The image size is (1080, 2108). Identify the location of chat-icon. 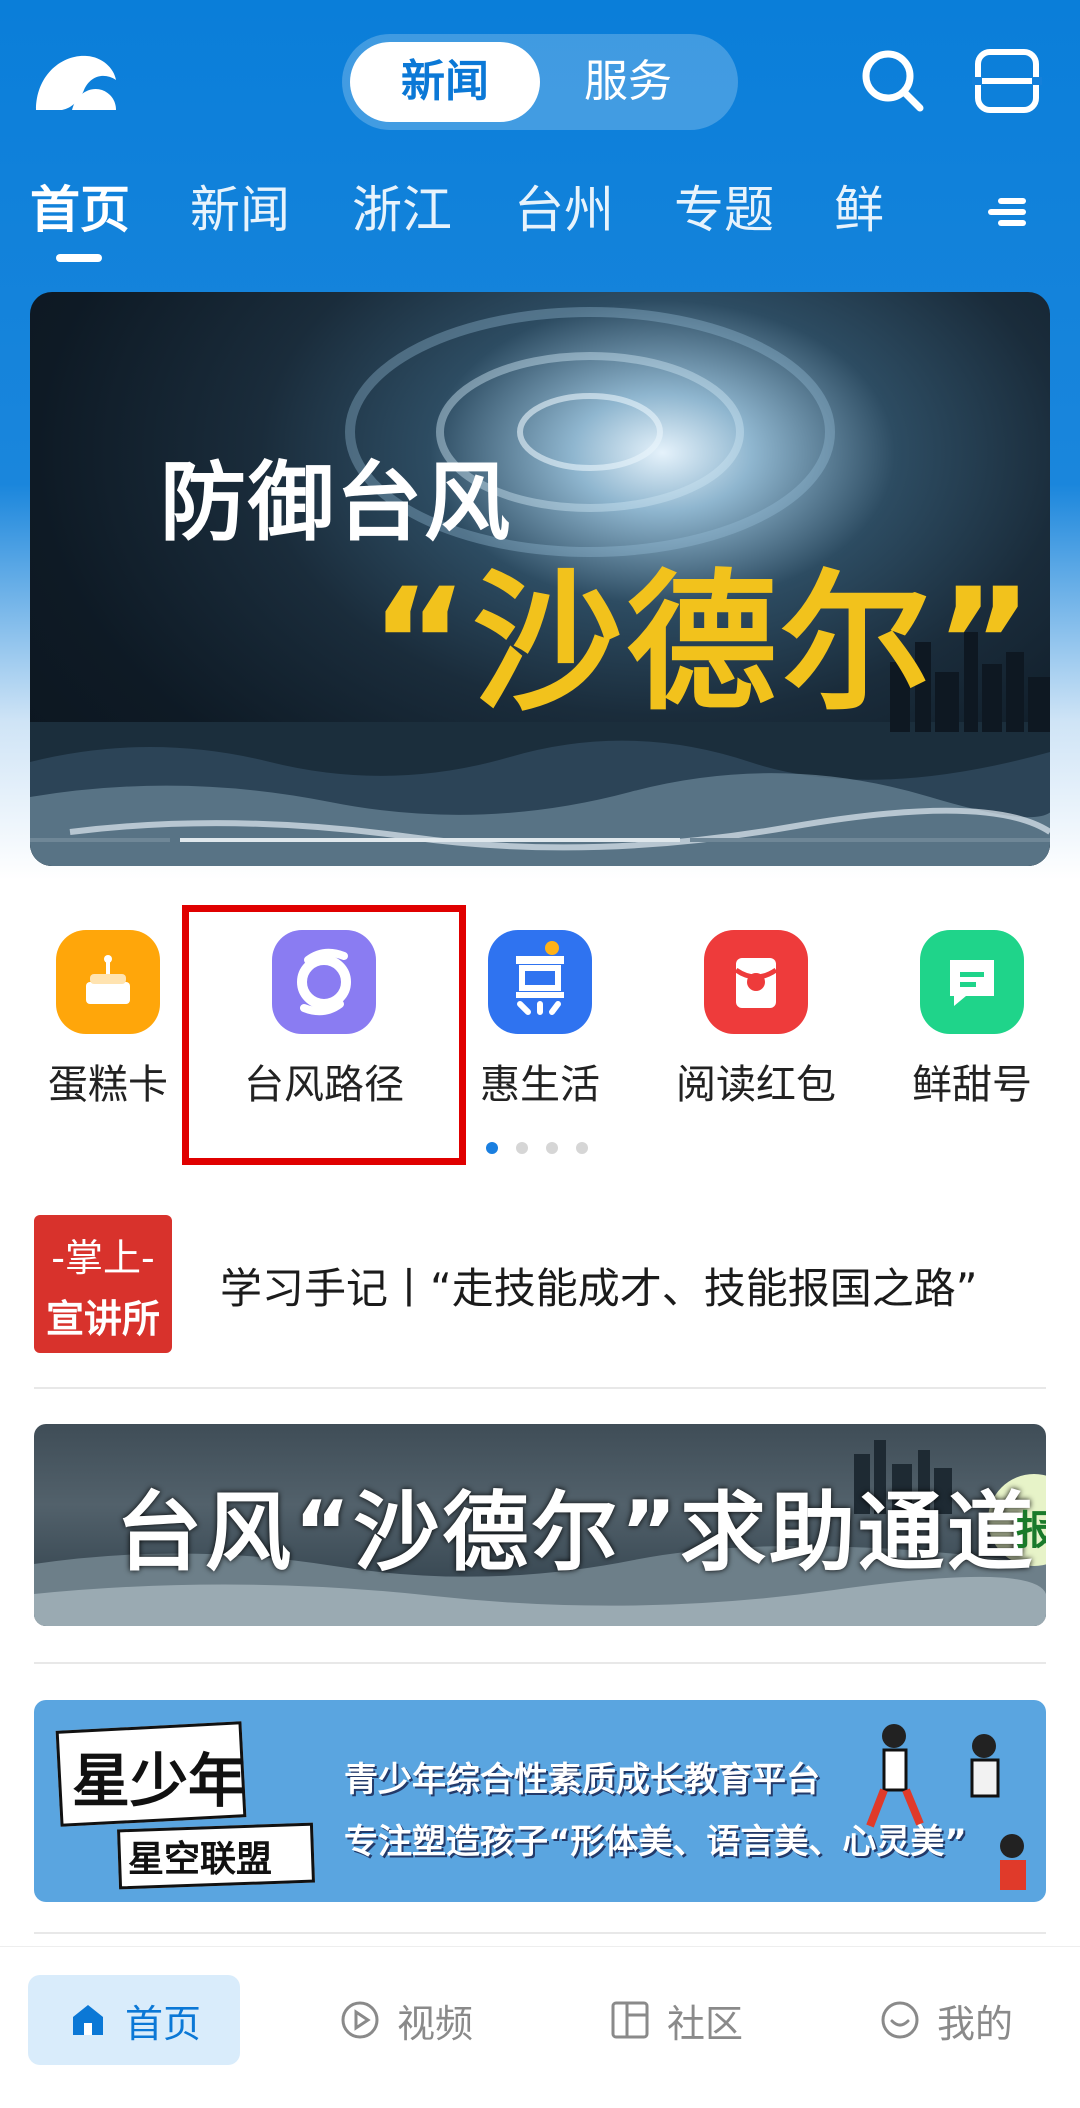
(972, 982).